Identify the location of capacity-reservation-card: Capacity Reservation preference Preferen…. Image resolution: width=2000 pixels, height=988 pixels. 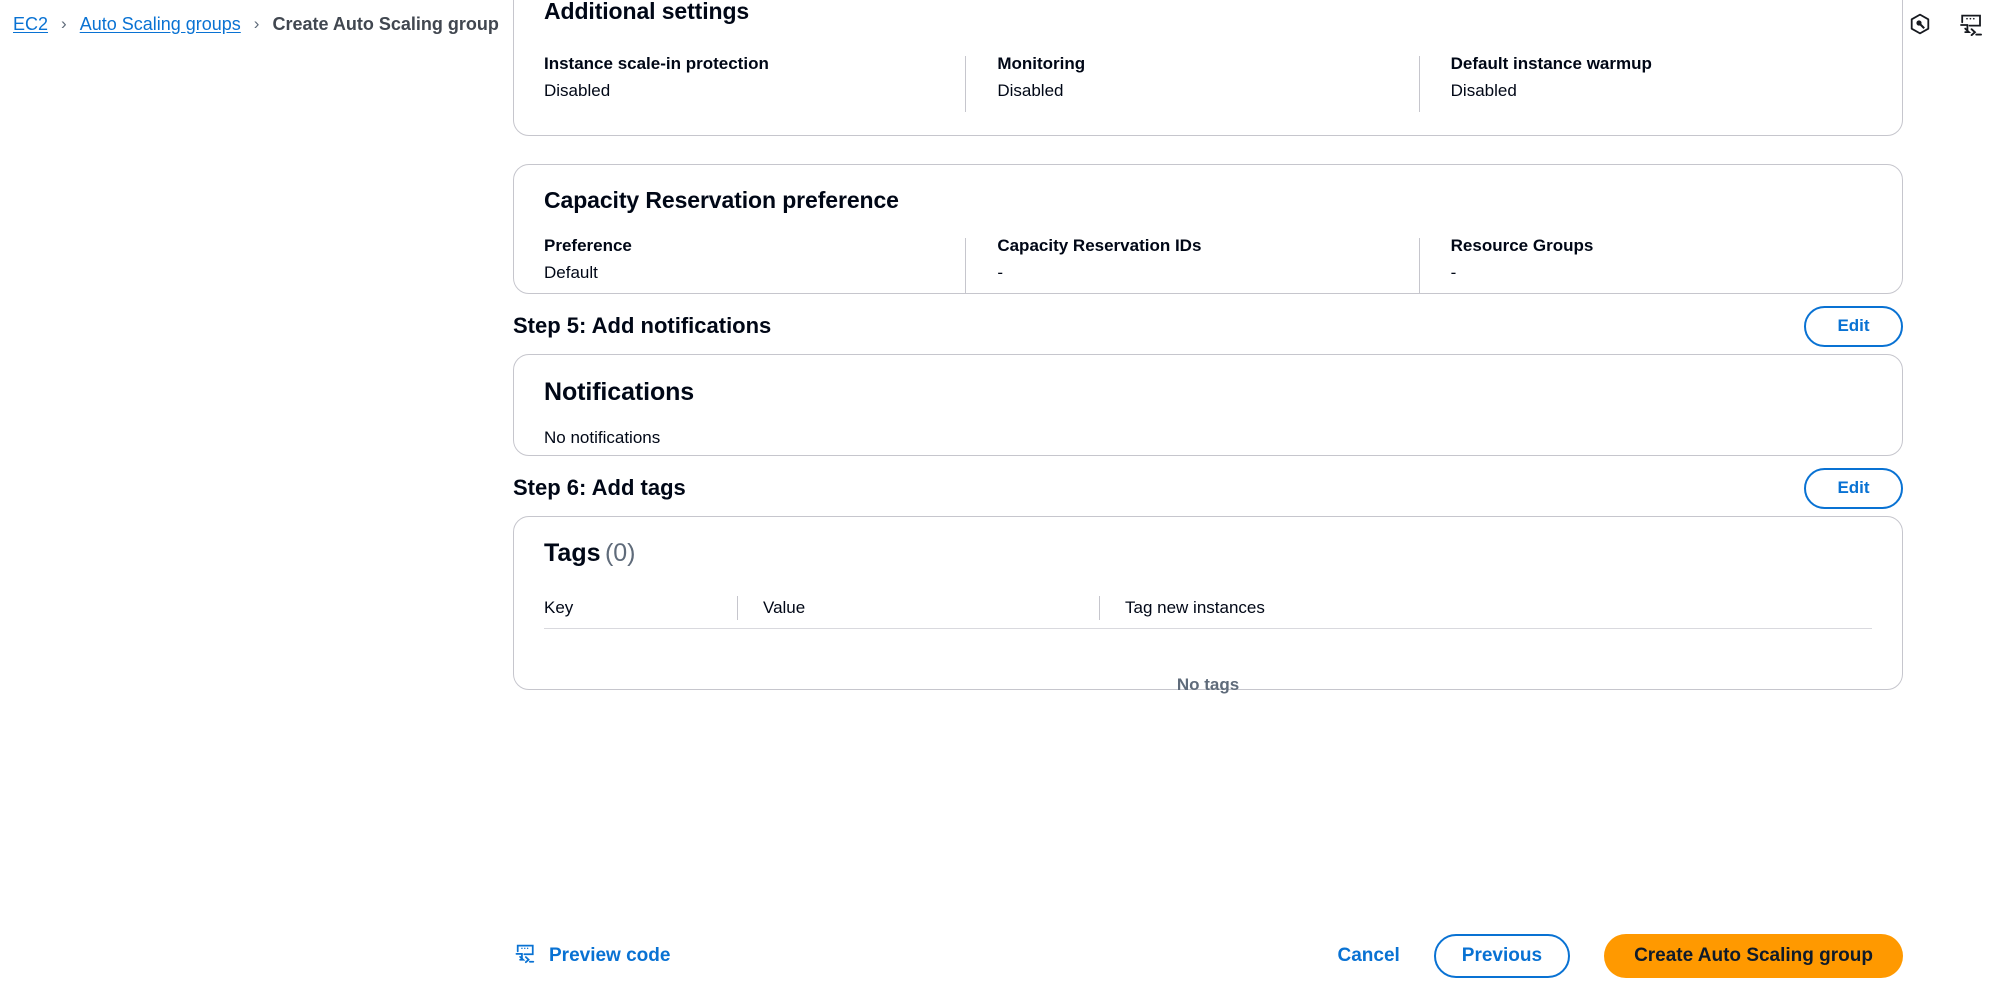
(1208, 229).